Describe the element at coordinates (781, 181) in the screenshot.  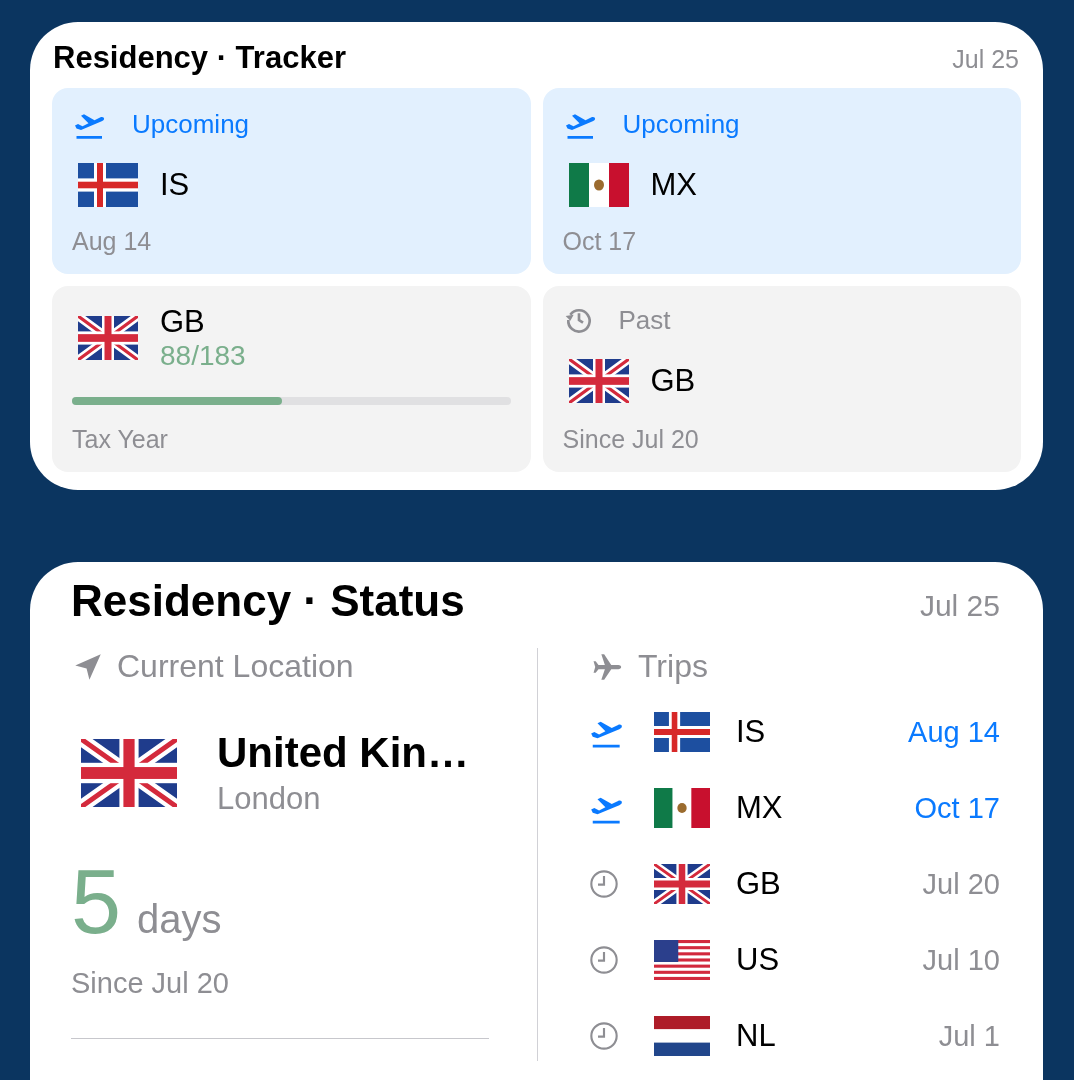
I see `trip-card: Upcoming MX Oct 17` at that location.